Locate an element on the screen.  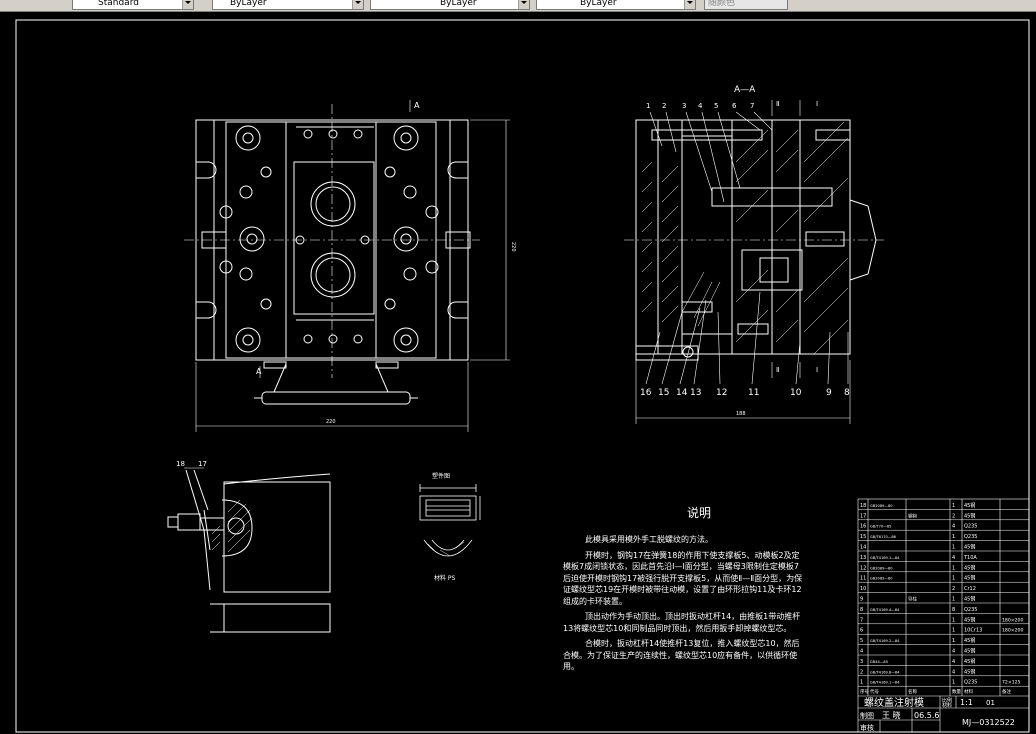
bom-cell-no: 16 is located at coordinates (863, 527).